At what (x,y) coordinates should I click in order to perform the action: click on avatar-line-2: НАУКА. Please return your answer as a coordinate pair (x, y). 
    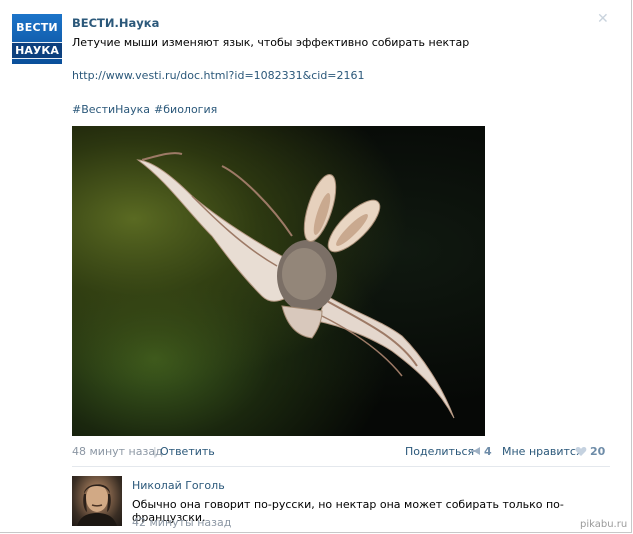
    Looking at the image, I should click on (37, 50).